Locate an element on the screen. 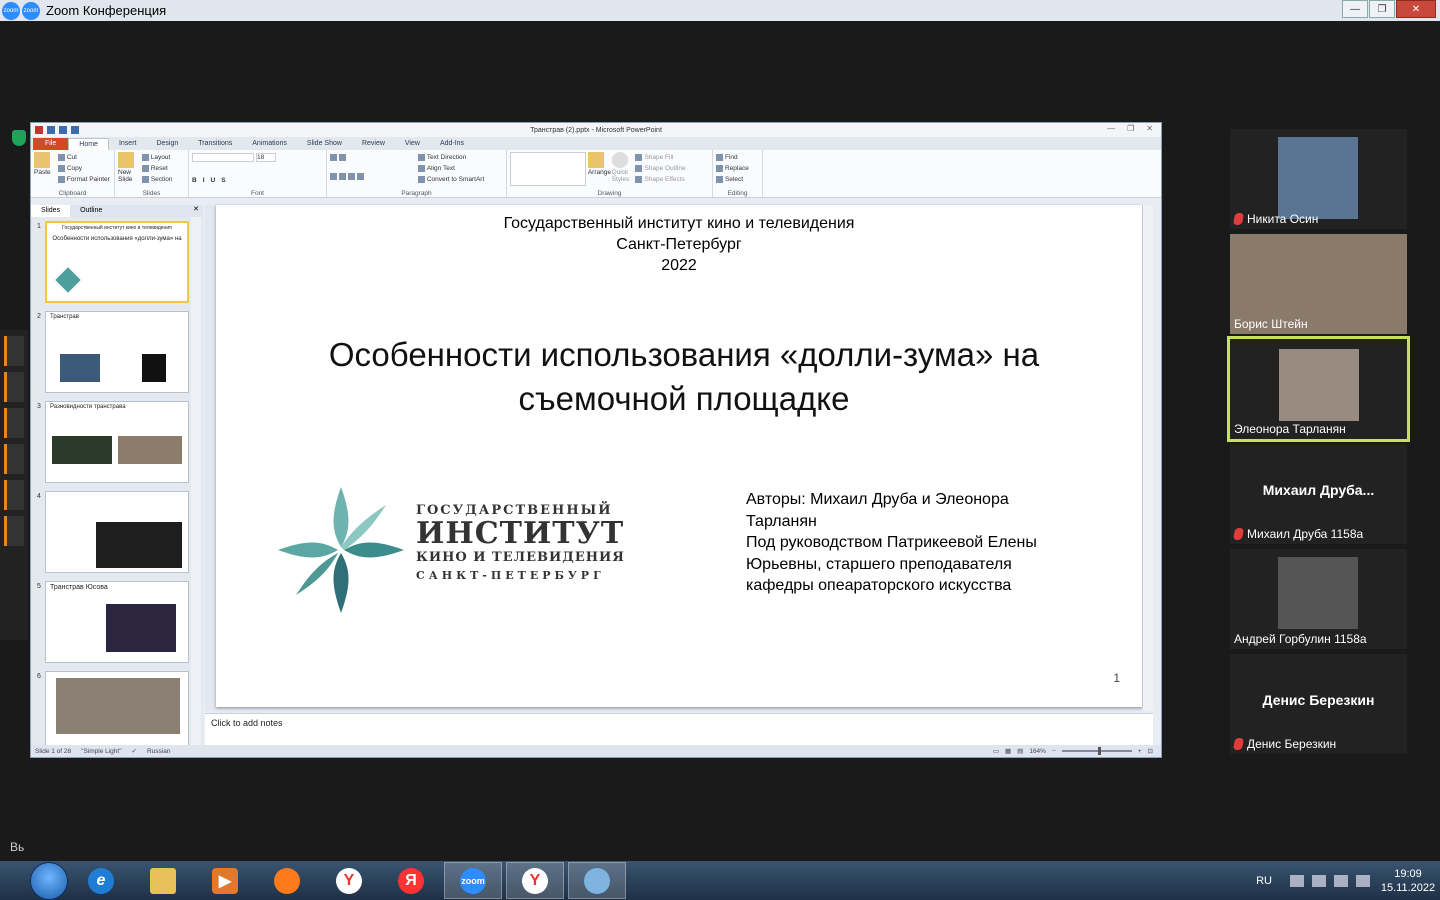 The width and height of the screenshot is (1440, 900). align-buttons is located at coordinates (373, 176).